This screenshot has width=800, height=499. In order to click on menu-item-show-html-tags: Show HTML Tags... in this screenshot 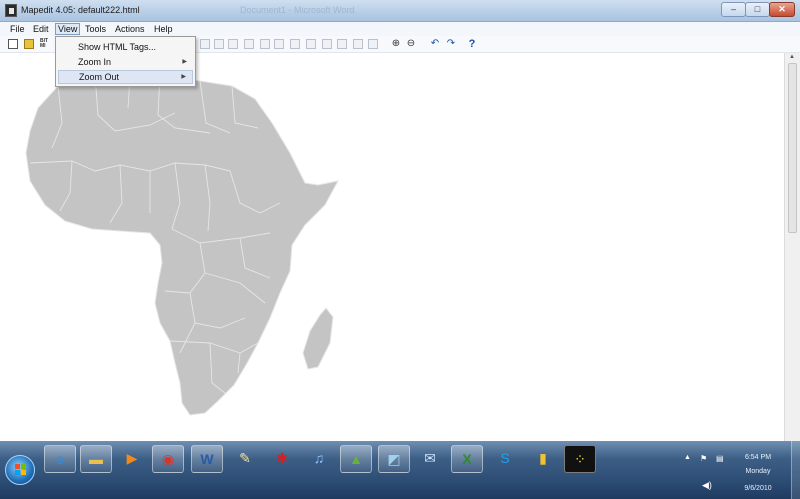, I will do `click(125, 47)`.